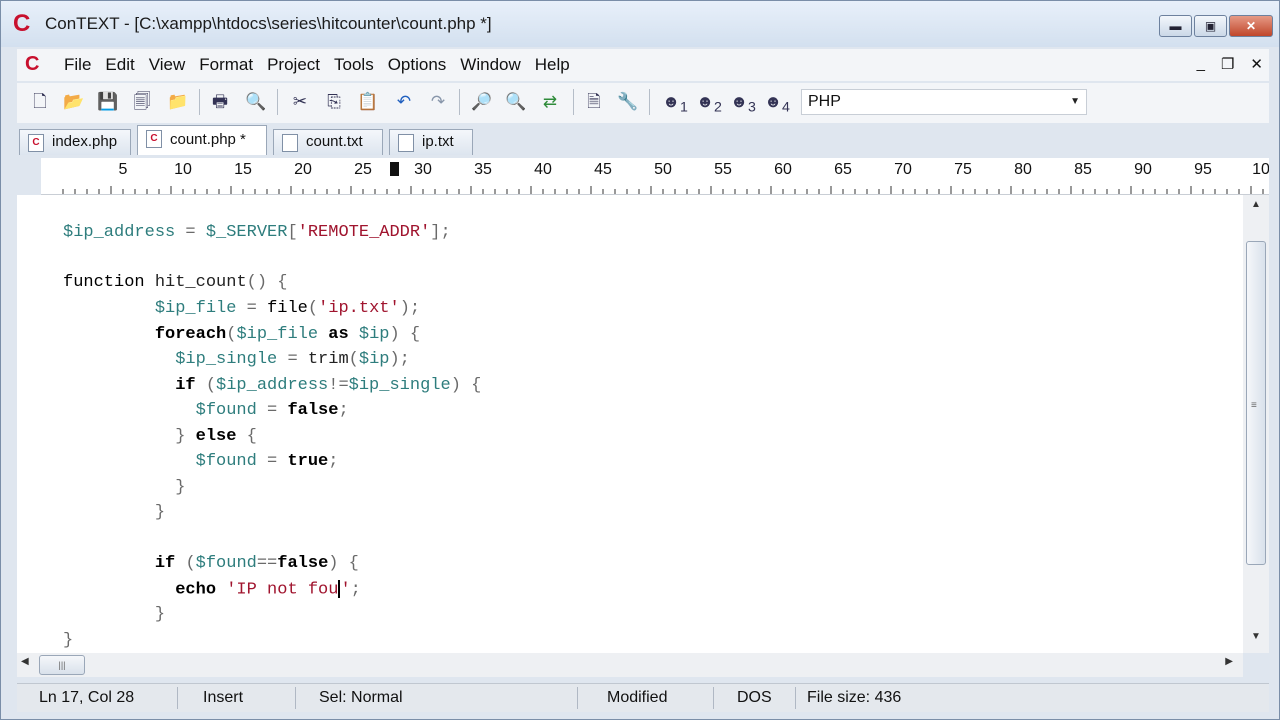  What do you see at coordinates (1201, 64) in the screenshot?
I see `doc-minimize-button: _` at bounding box center [1201, 64].